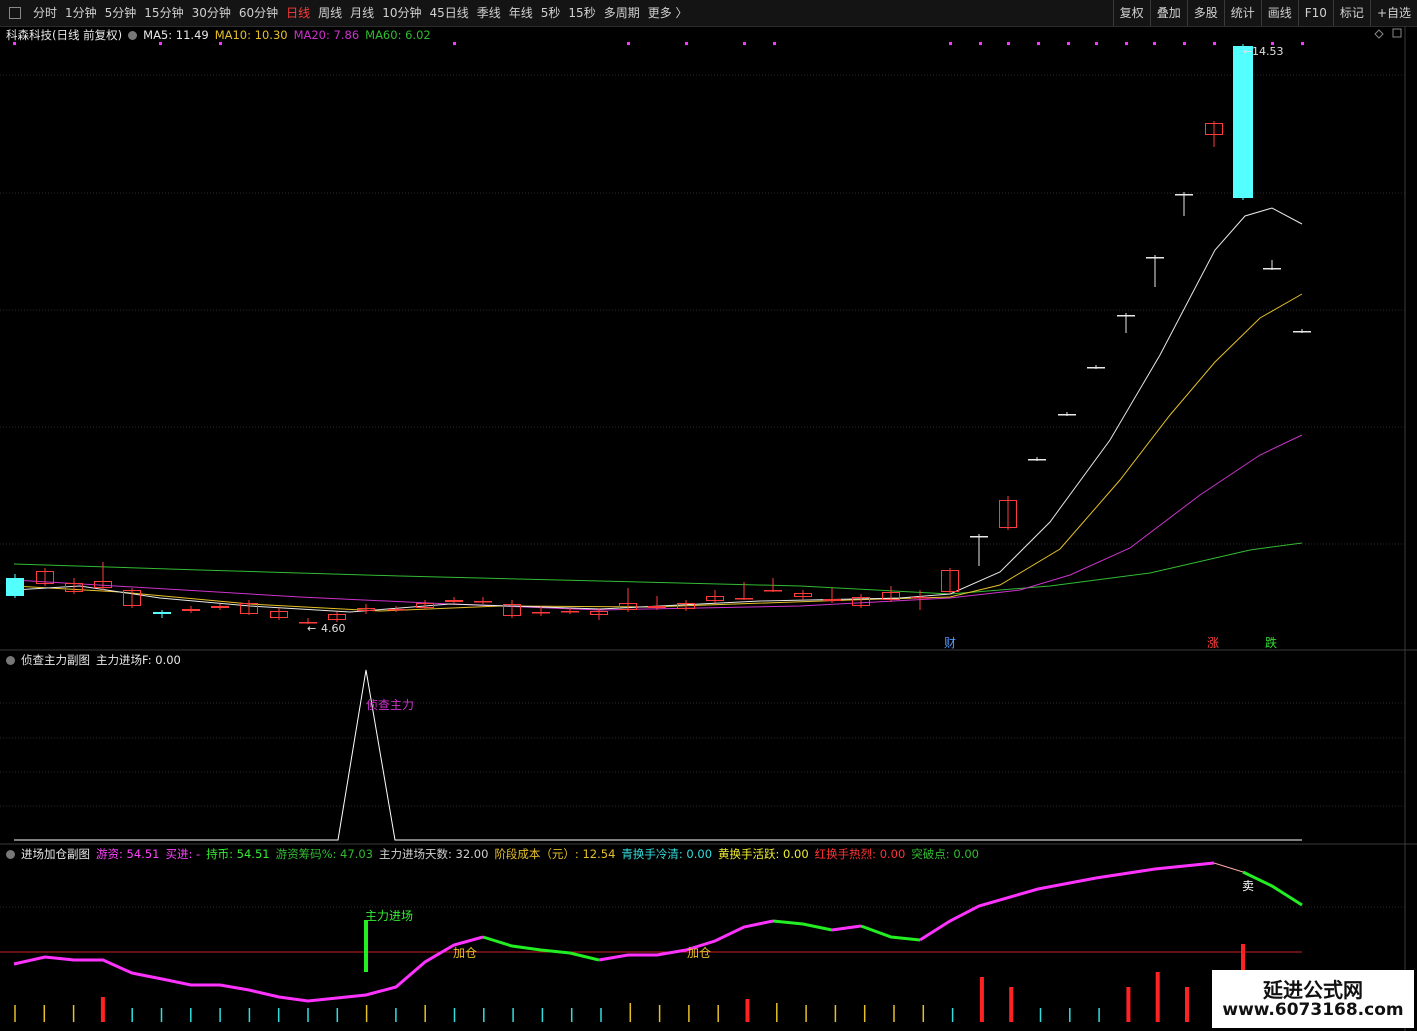 This screenshot has width=1417, height=1031. Describe the element at coordinates (1131, 13) in the screenshot. I see `tool-button-0: 复权` at that location.